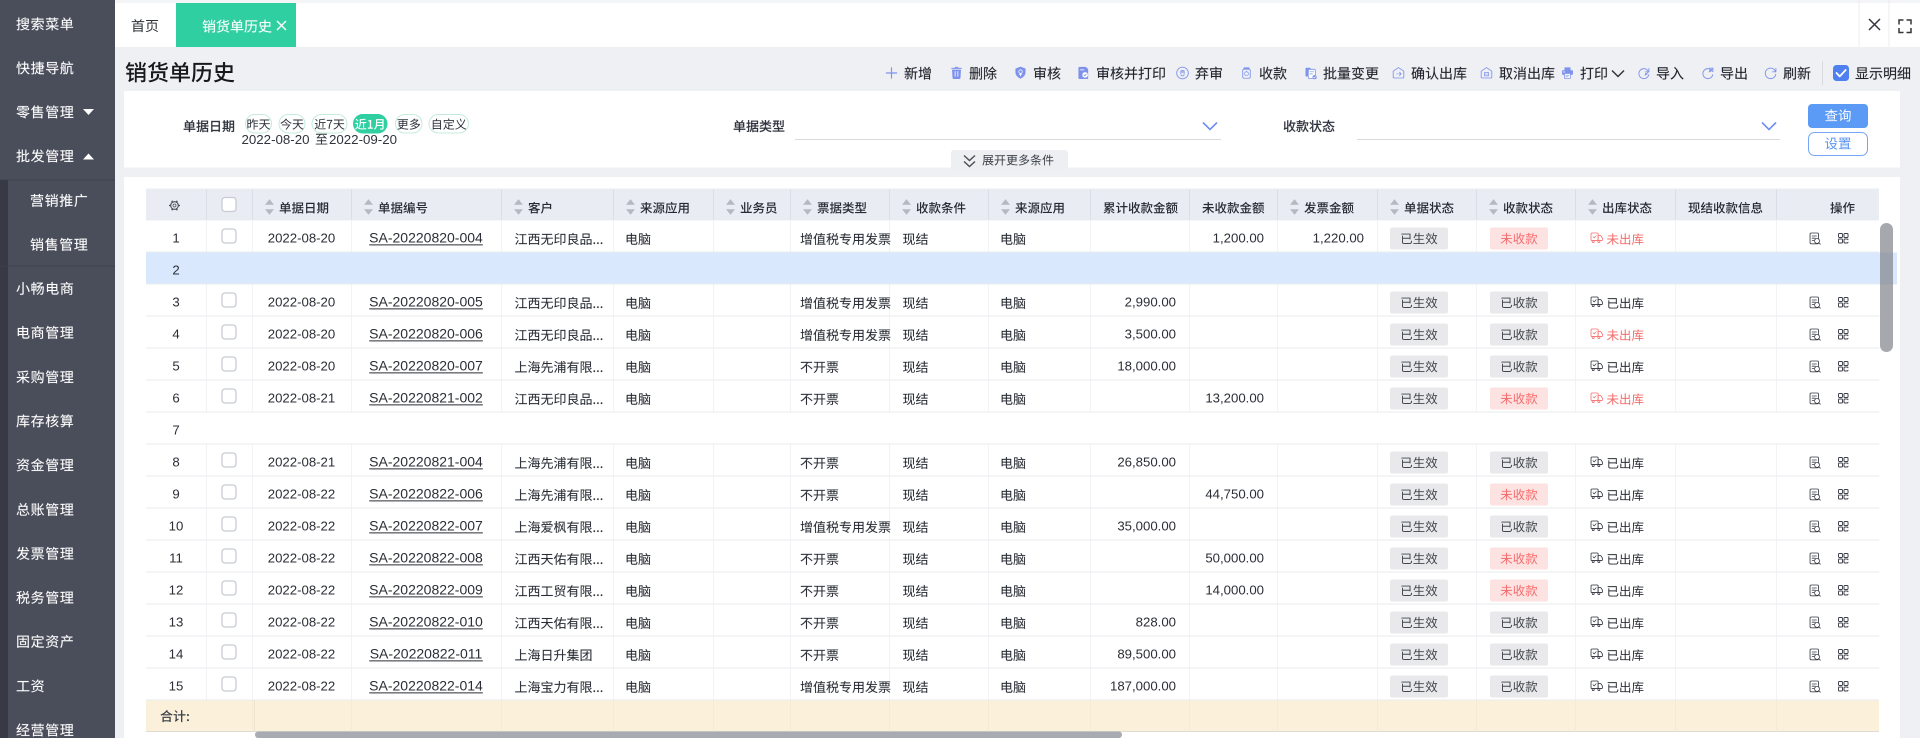 This screenshot has width=1920, height=738. I want to click on svg-text: 15, so click(176, 686).